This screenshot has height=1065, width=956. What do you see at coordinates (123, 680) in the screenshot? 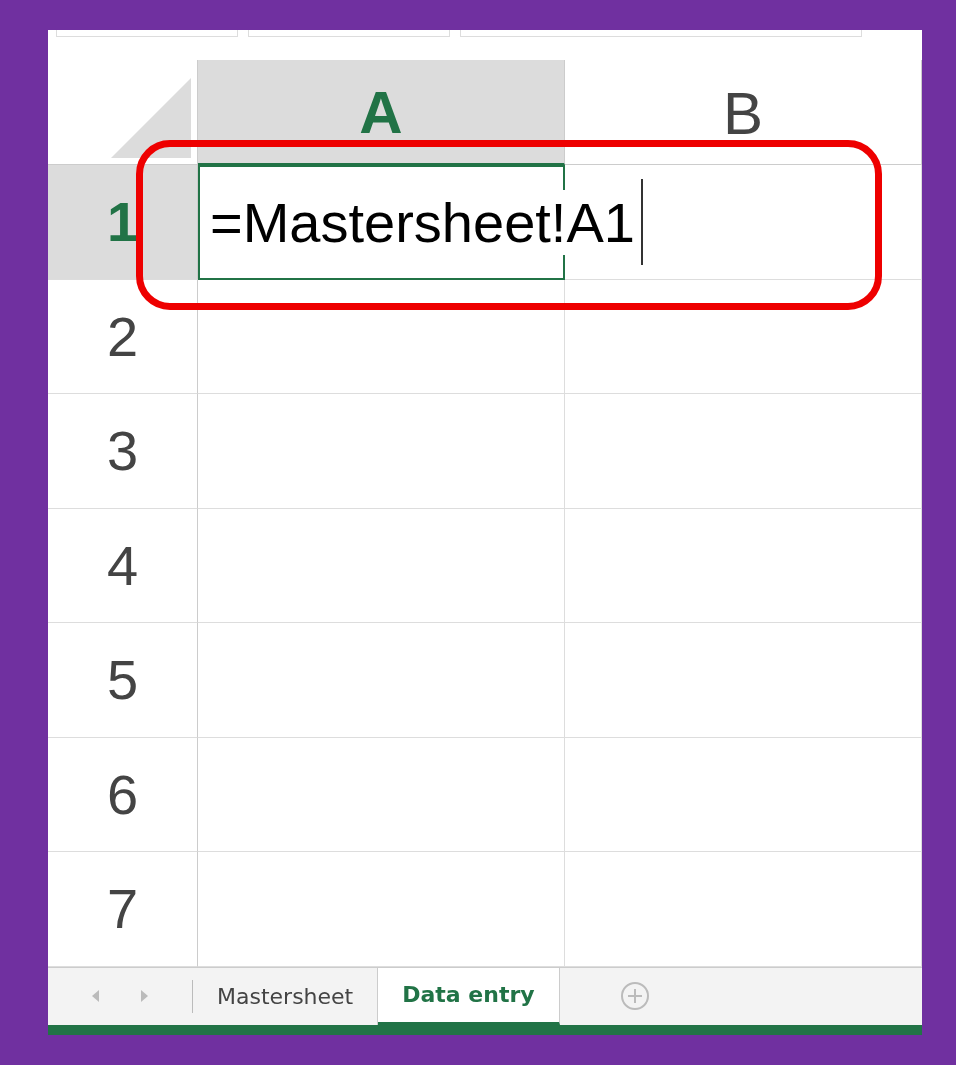
I see `row-header: 5` at bounding box center [123, 680].